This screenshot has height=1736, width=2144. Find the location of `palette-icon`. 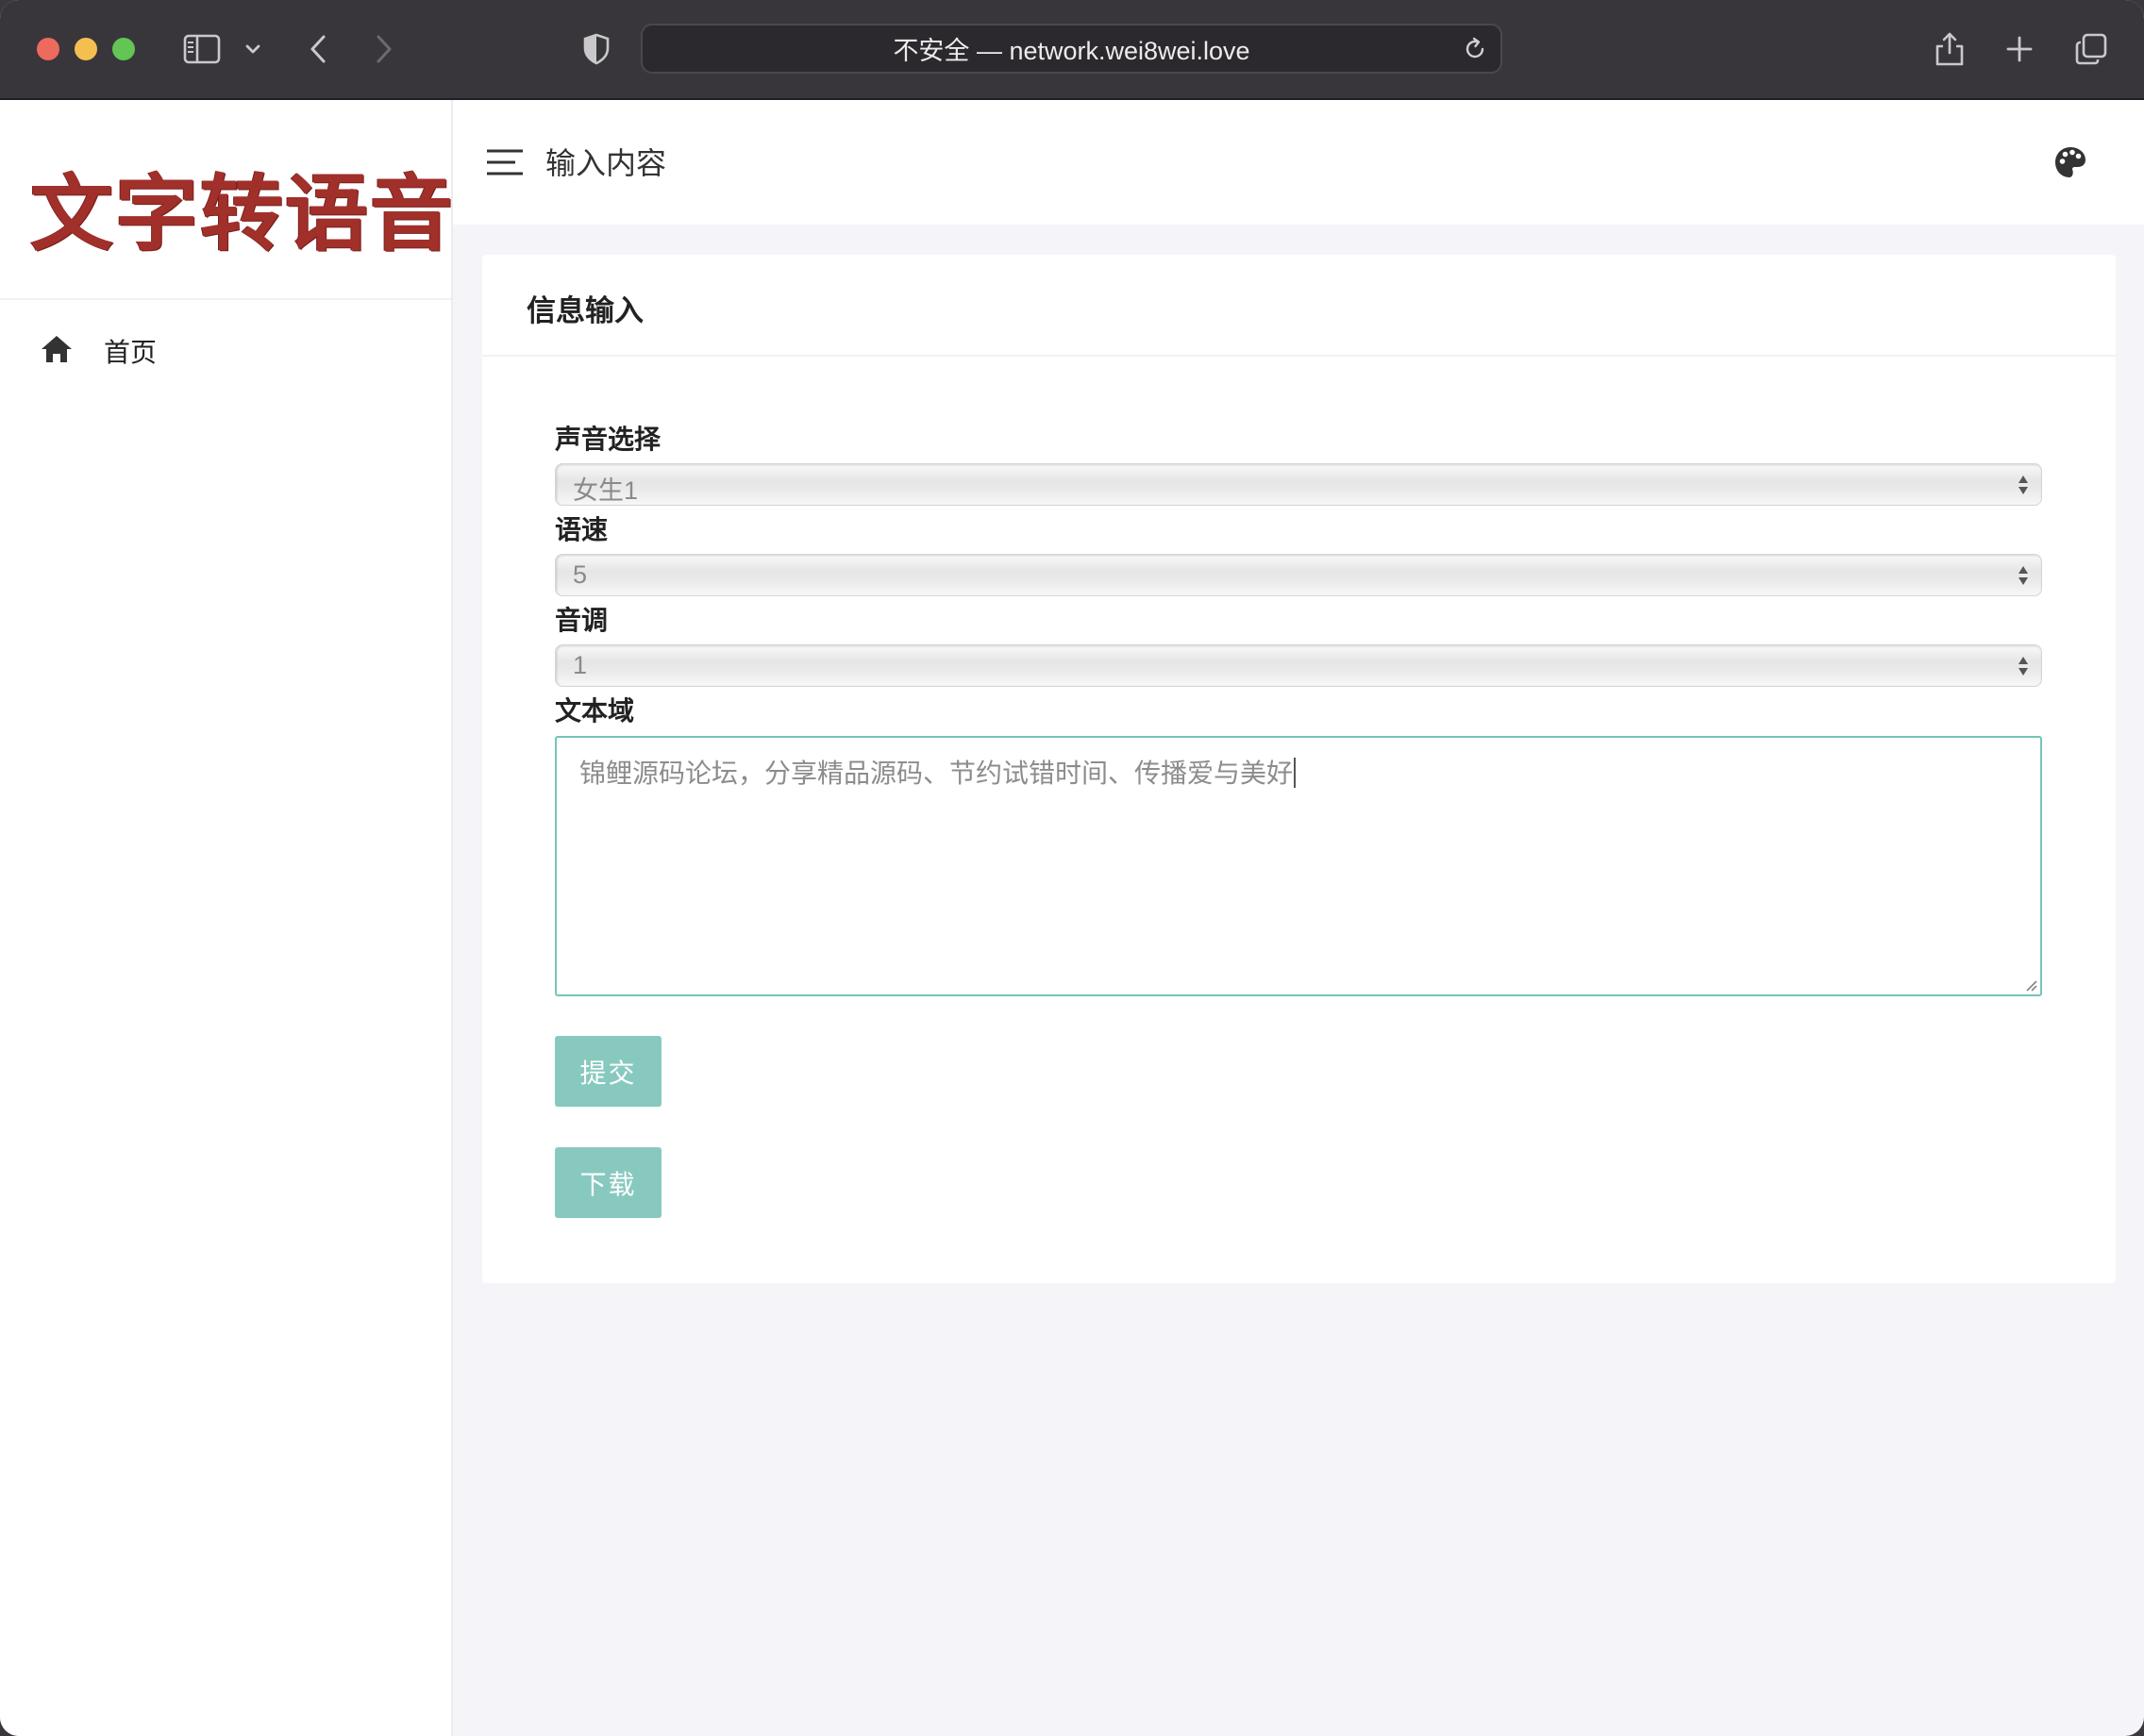

palette-icon is located at coordinates (2070, 164).